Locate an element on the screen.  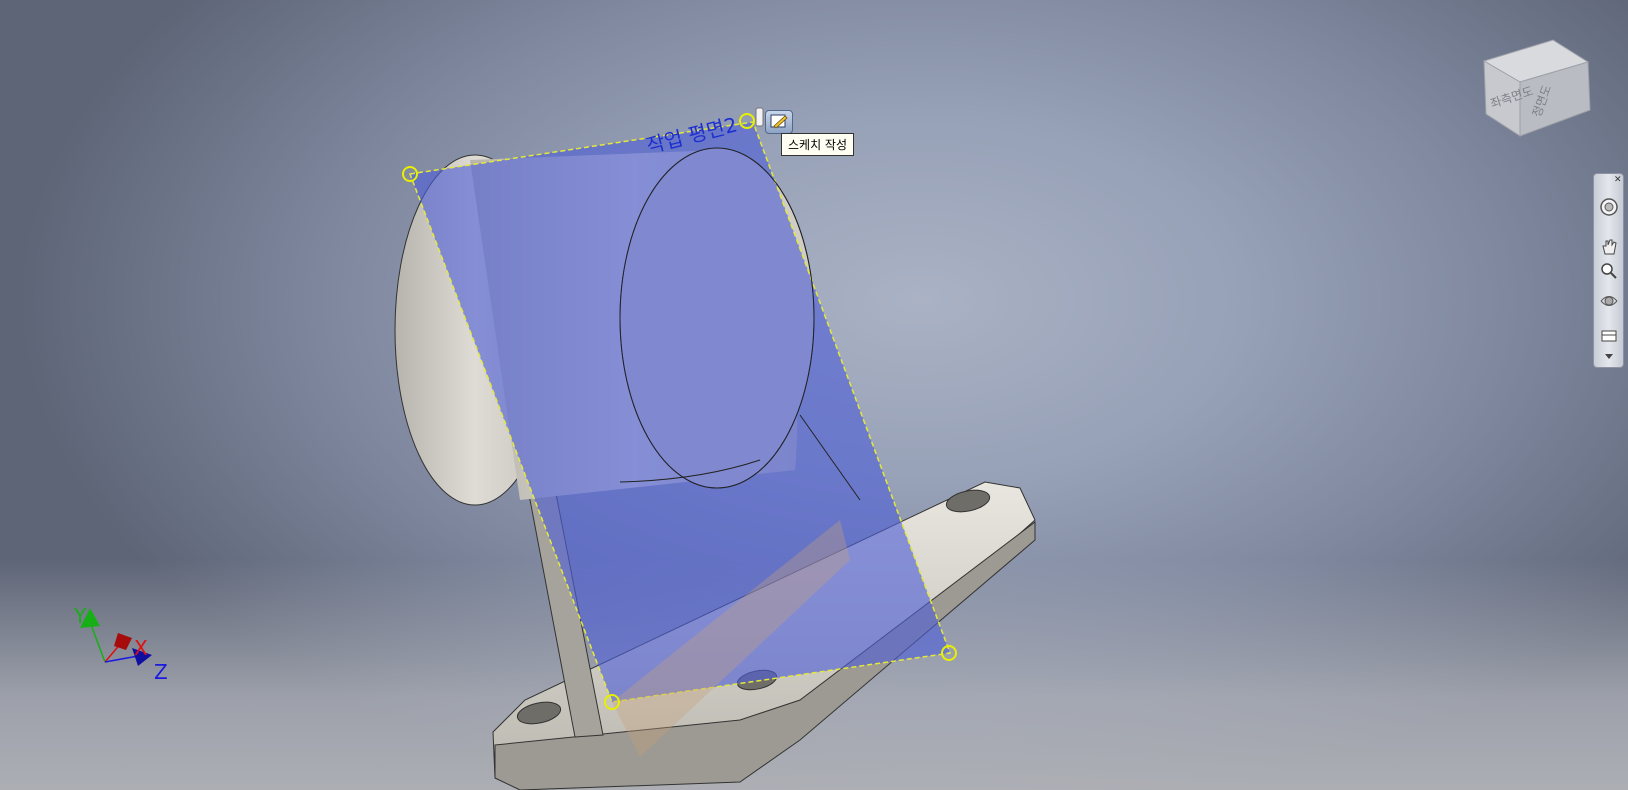
x-axis-label: X is located at coordinates (141, 648).